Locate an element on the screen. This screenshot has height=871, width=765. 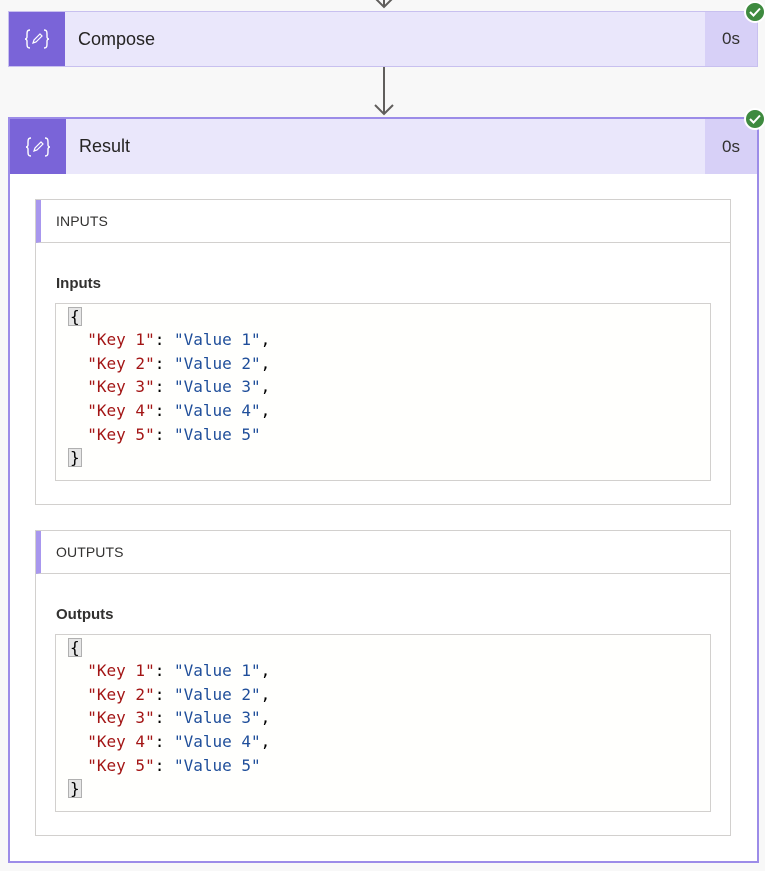
middle-connector-arrow is located at coordinates (384, 92).